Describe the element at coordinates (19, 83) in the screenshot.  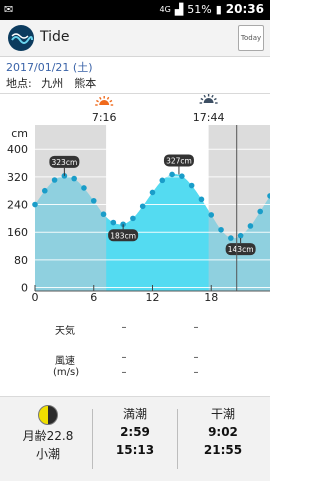
I see `location-label: 地点:` at that location.